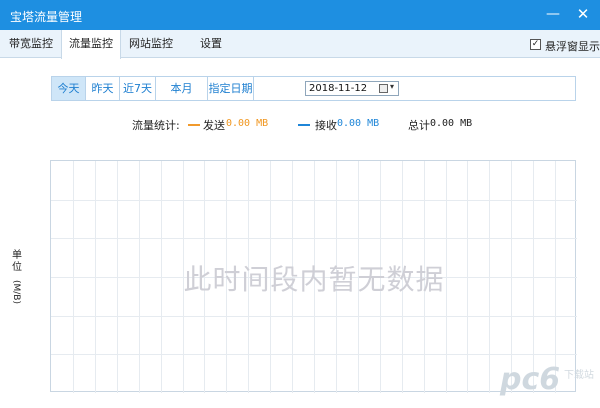 This screenshot has width=600, height=408. What do you see at coordinates (247, 123) in the screenshot?
I see `send-value: 0.00 MB` at bounding box center [247, 123].